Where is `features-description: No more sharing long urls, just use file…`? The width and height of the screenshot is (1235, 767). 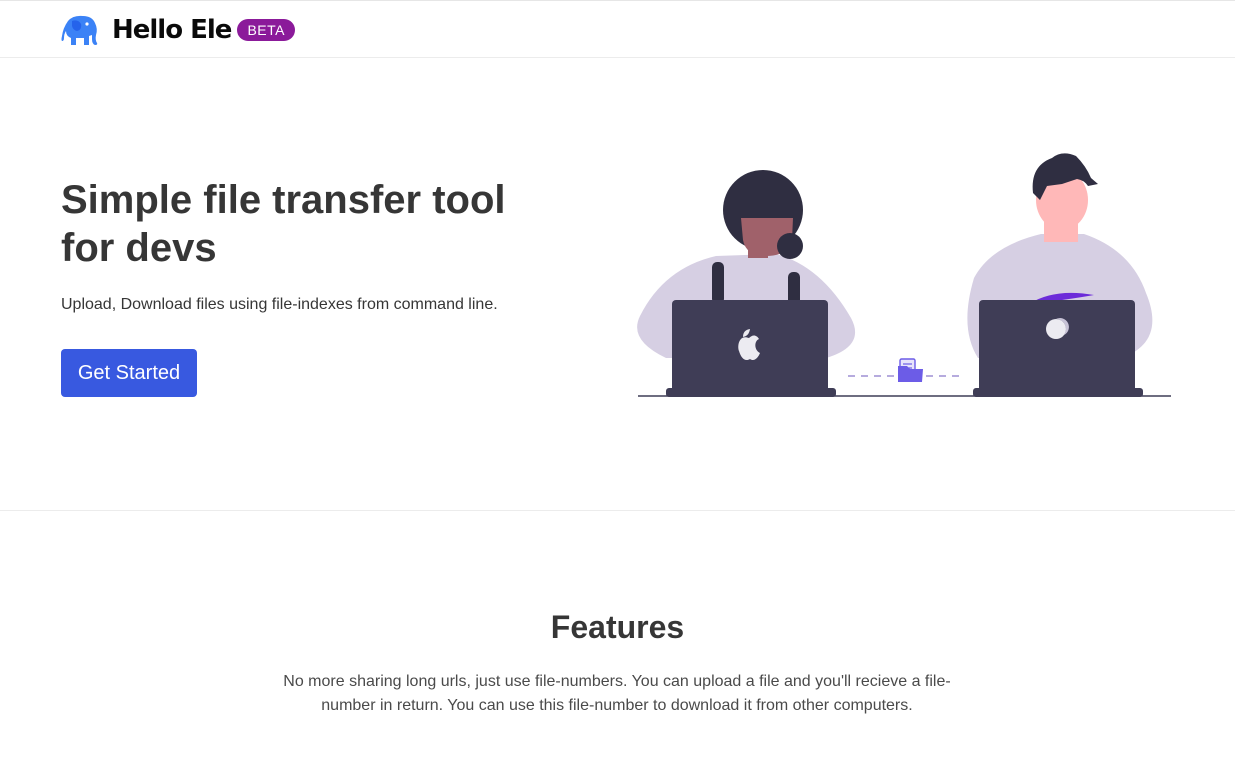
features-description: No more sharing long urls, just use file… is located at coordinates (617, 693).